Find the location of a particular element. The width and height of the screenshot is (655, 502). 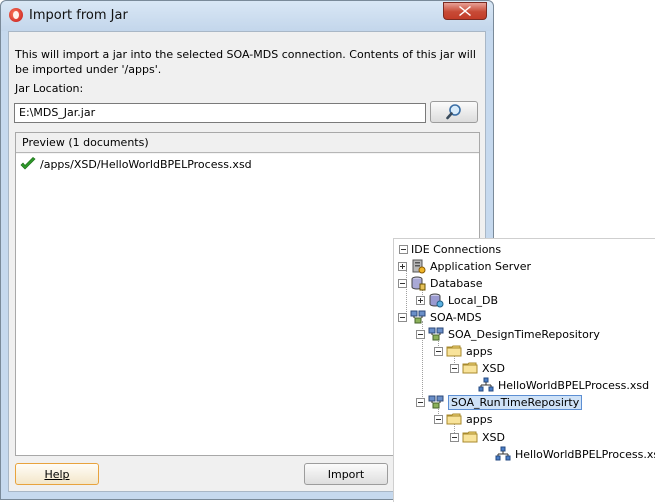

help-button-label: Help is located at coordinates (57, 474).